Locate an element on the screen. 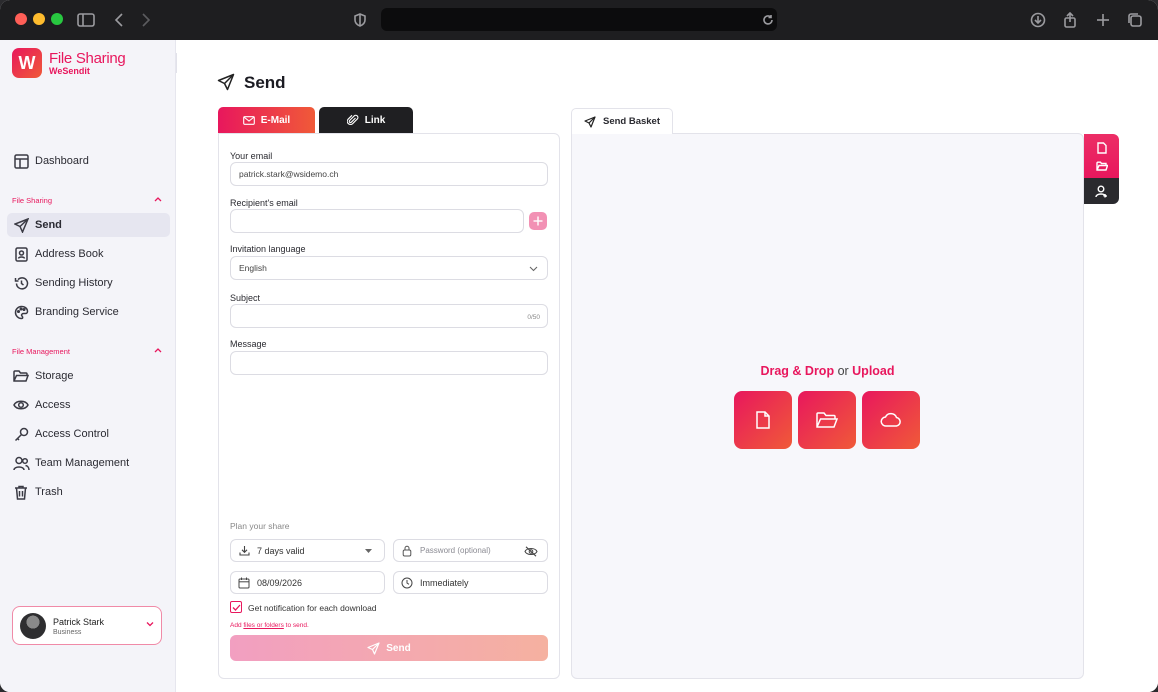 Image resolution: width=1158 pixels, height=692 pixels. add-contact-button is located at coordinates (1101, 191).